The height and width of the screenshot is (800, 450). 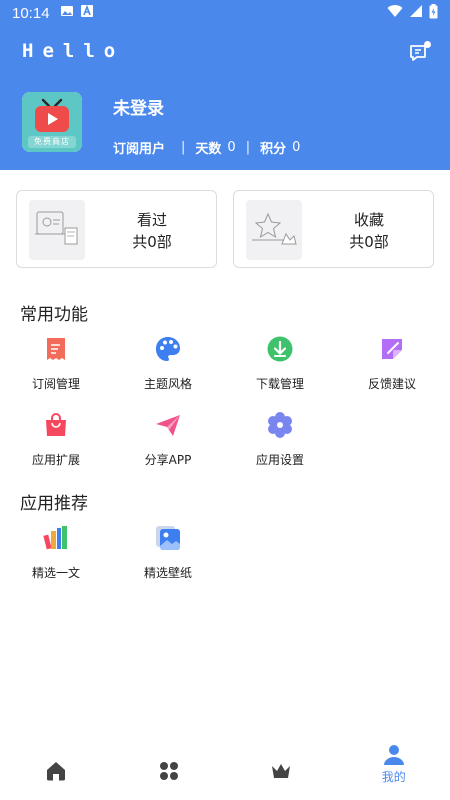 I want to click on history-title: 看过, so click(x=151, y=220).